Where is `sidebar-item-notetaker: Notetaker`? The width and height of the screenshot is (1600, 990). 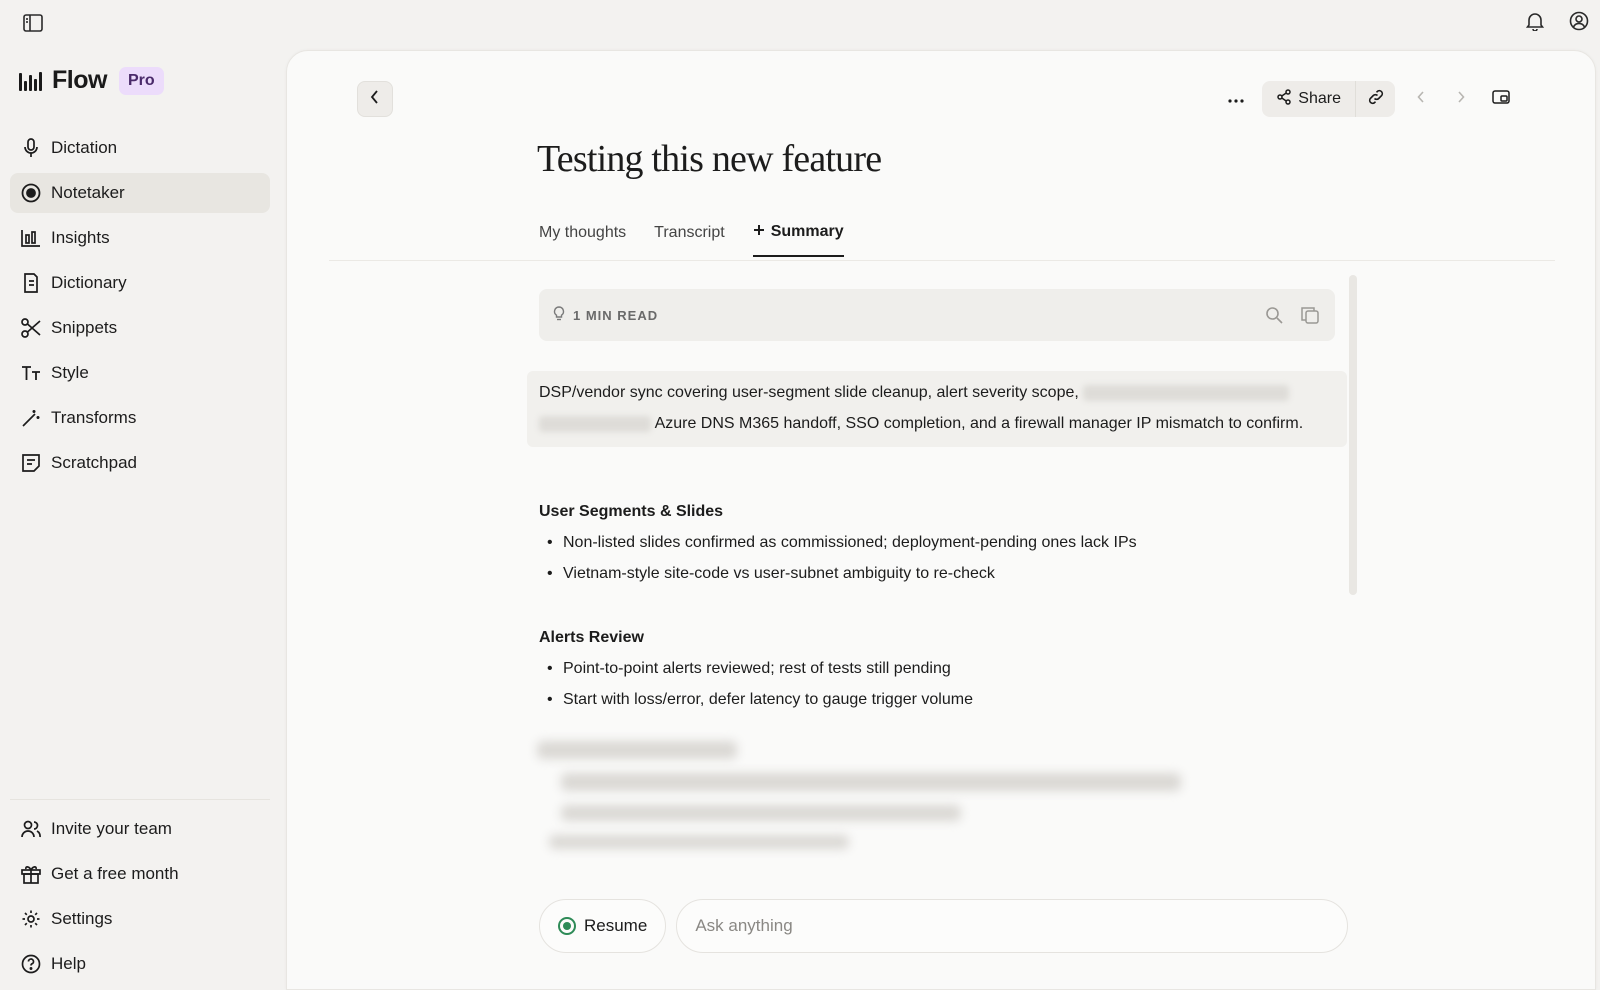 sidebar-item-notetaker: Notetaker is located at coordinates (140, 193).